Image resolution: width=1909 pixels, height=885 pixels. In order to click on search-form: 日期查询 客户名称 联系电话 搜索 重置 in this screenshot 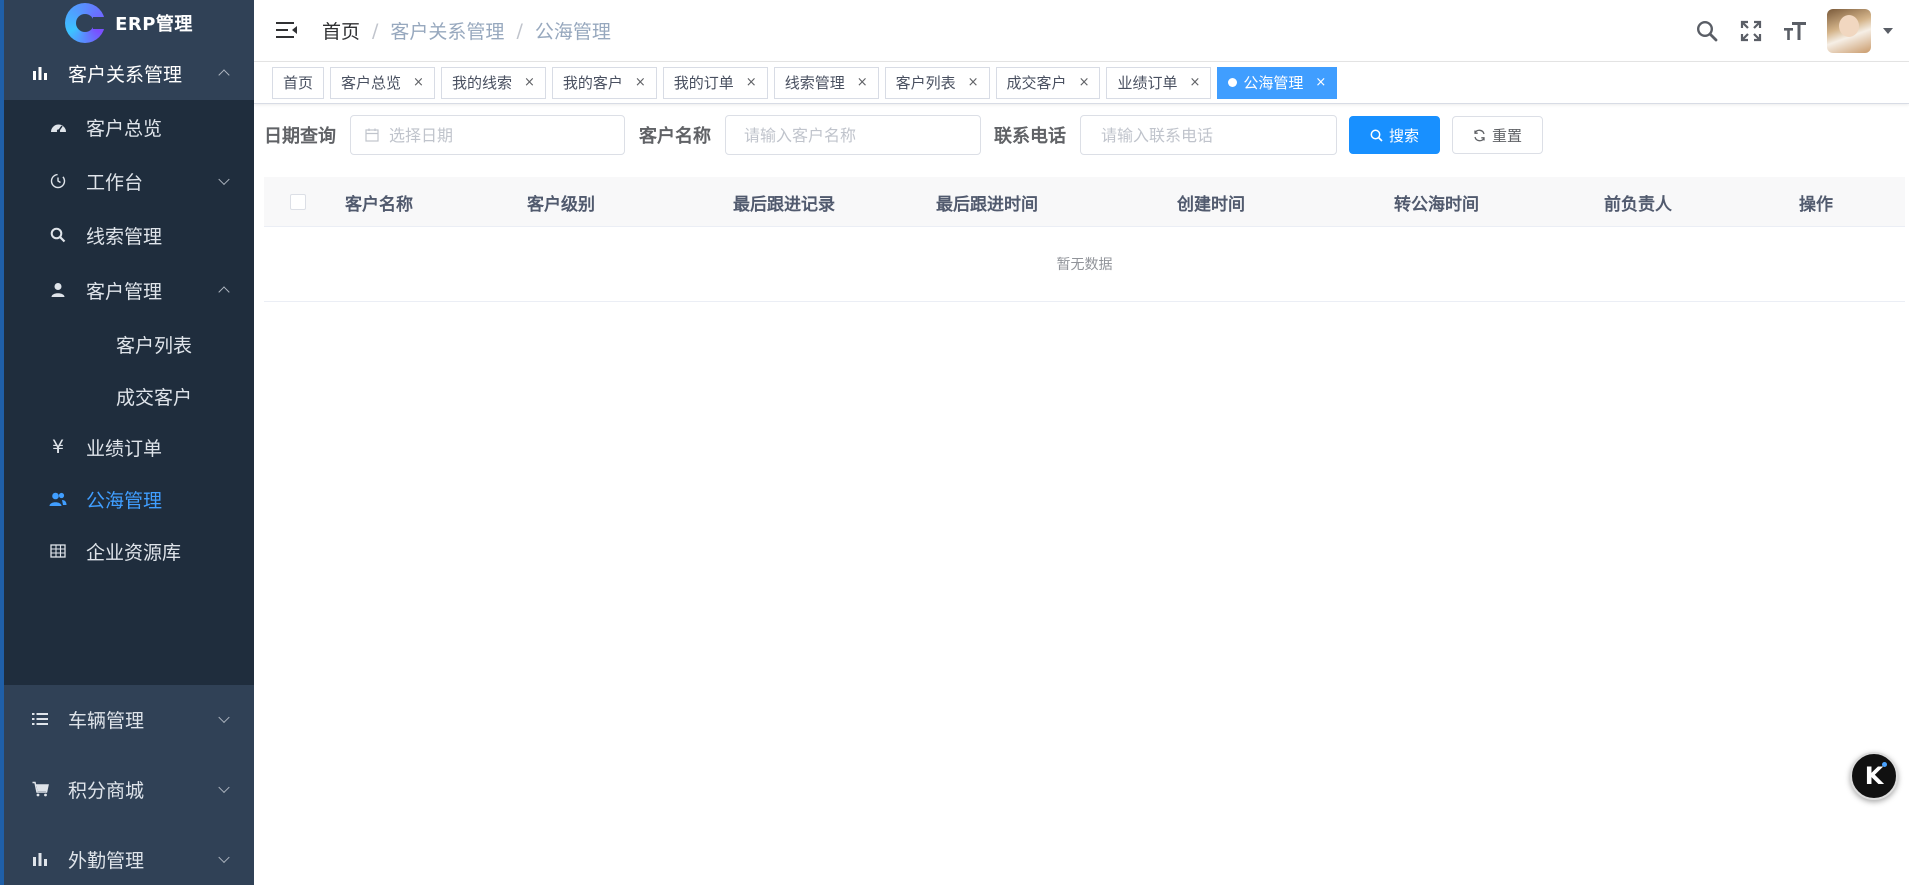, I will do `click(903, 135)`.